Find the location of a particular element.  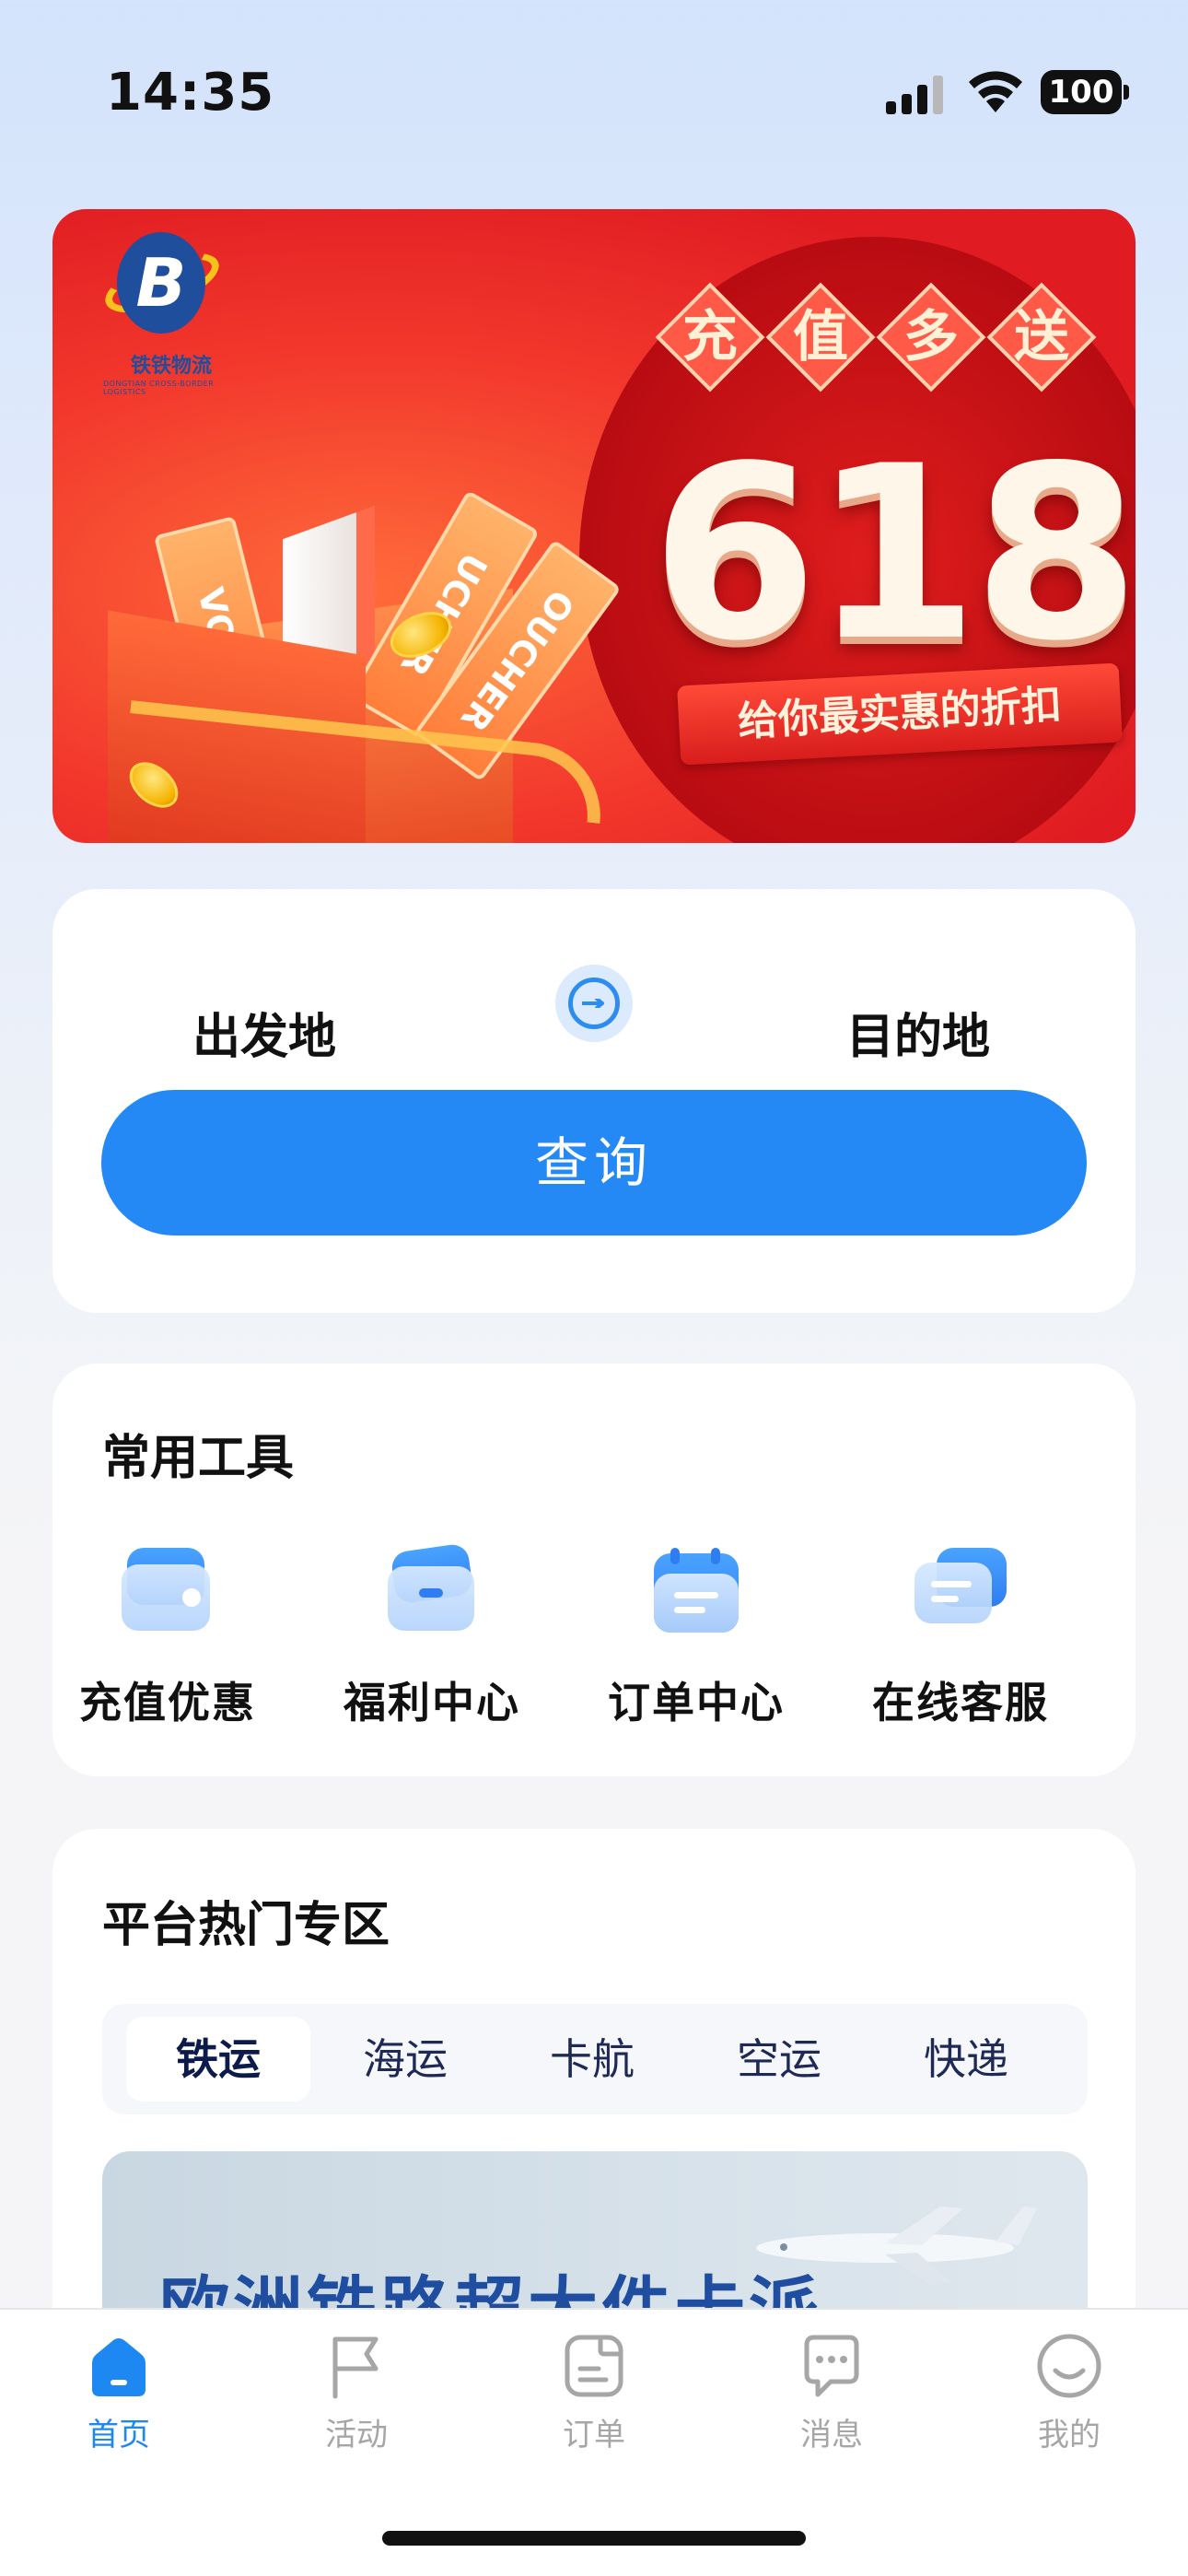

tab-messages: 消息 is located at coordinates (832, 2392).